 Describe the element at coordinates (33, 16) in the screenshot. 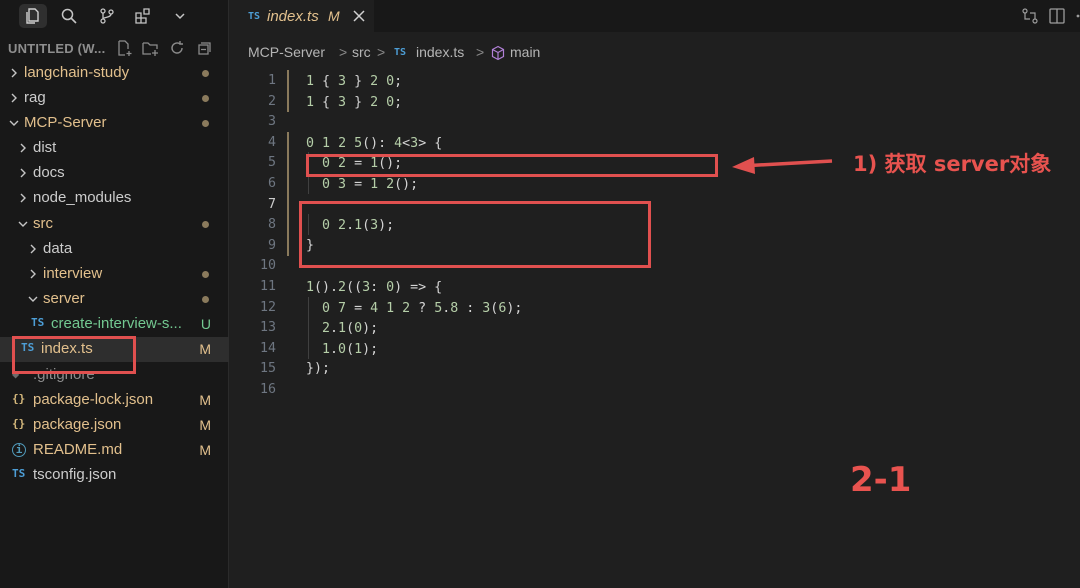

I see `files-icon` at that location.